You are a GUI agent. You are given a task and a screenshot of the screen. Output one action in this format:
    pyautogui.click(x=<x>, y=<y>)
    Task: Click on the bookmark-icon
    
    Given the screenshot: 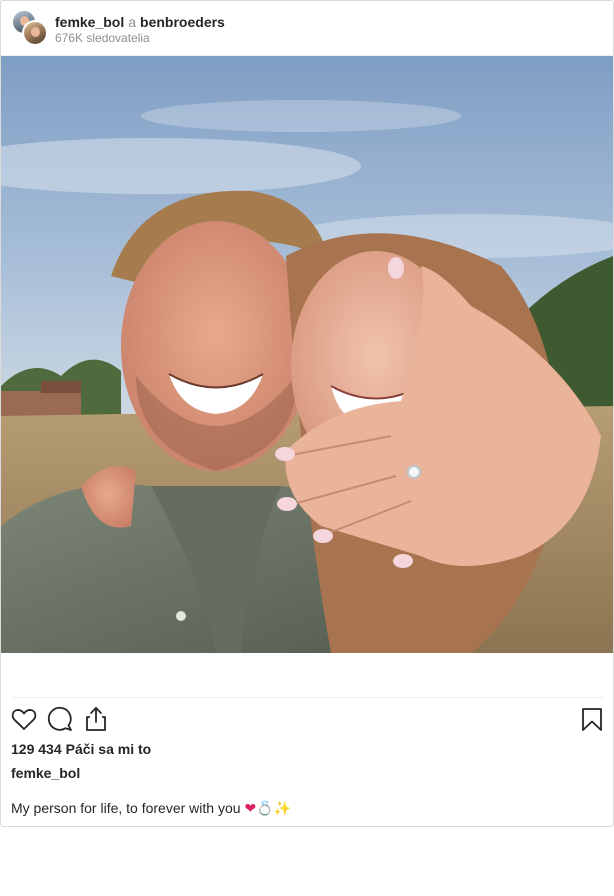 What is the action you would take?
    pyautogui.click(x=592, y=719)
    